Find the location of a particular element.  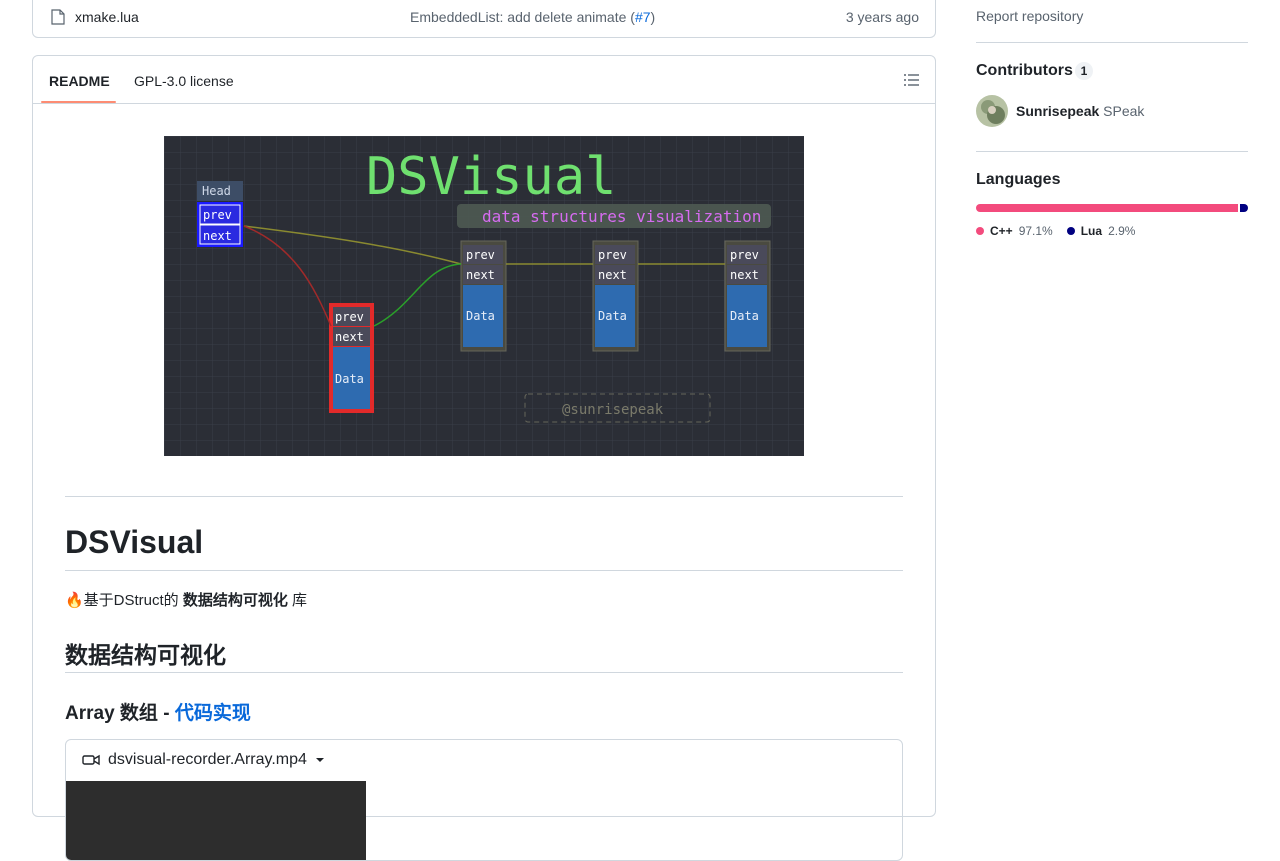

file-name-link: xmake.lua is located at coordinates (107, 17).